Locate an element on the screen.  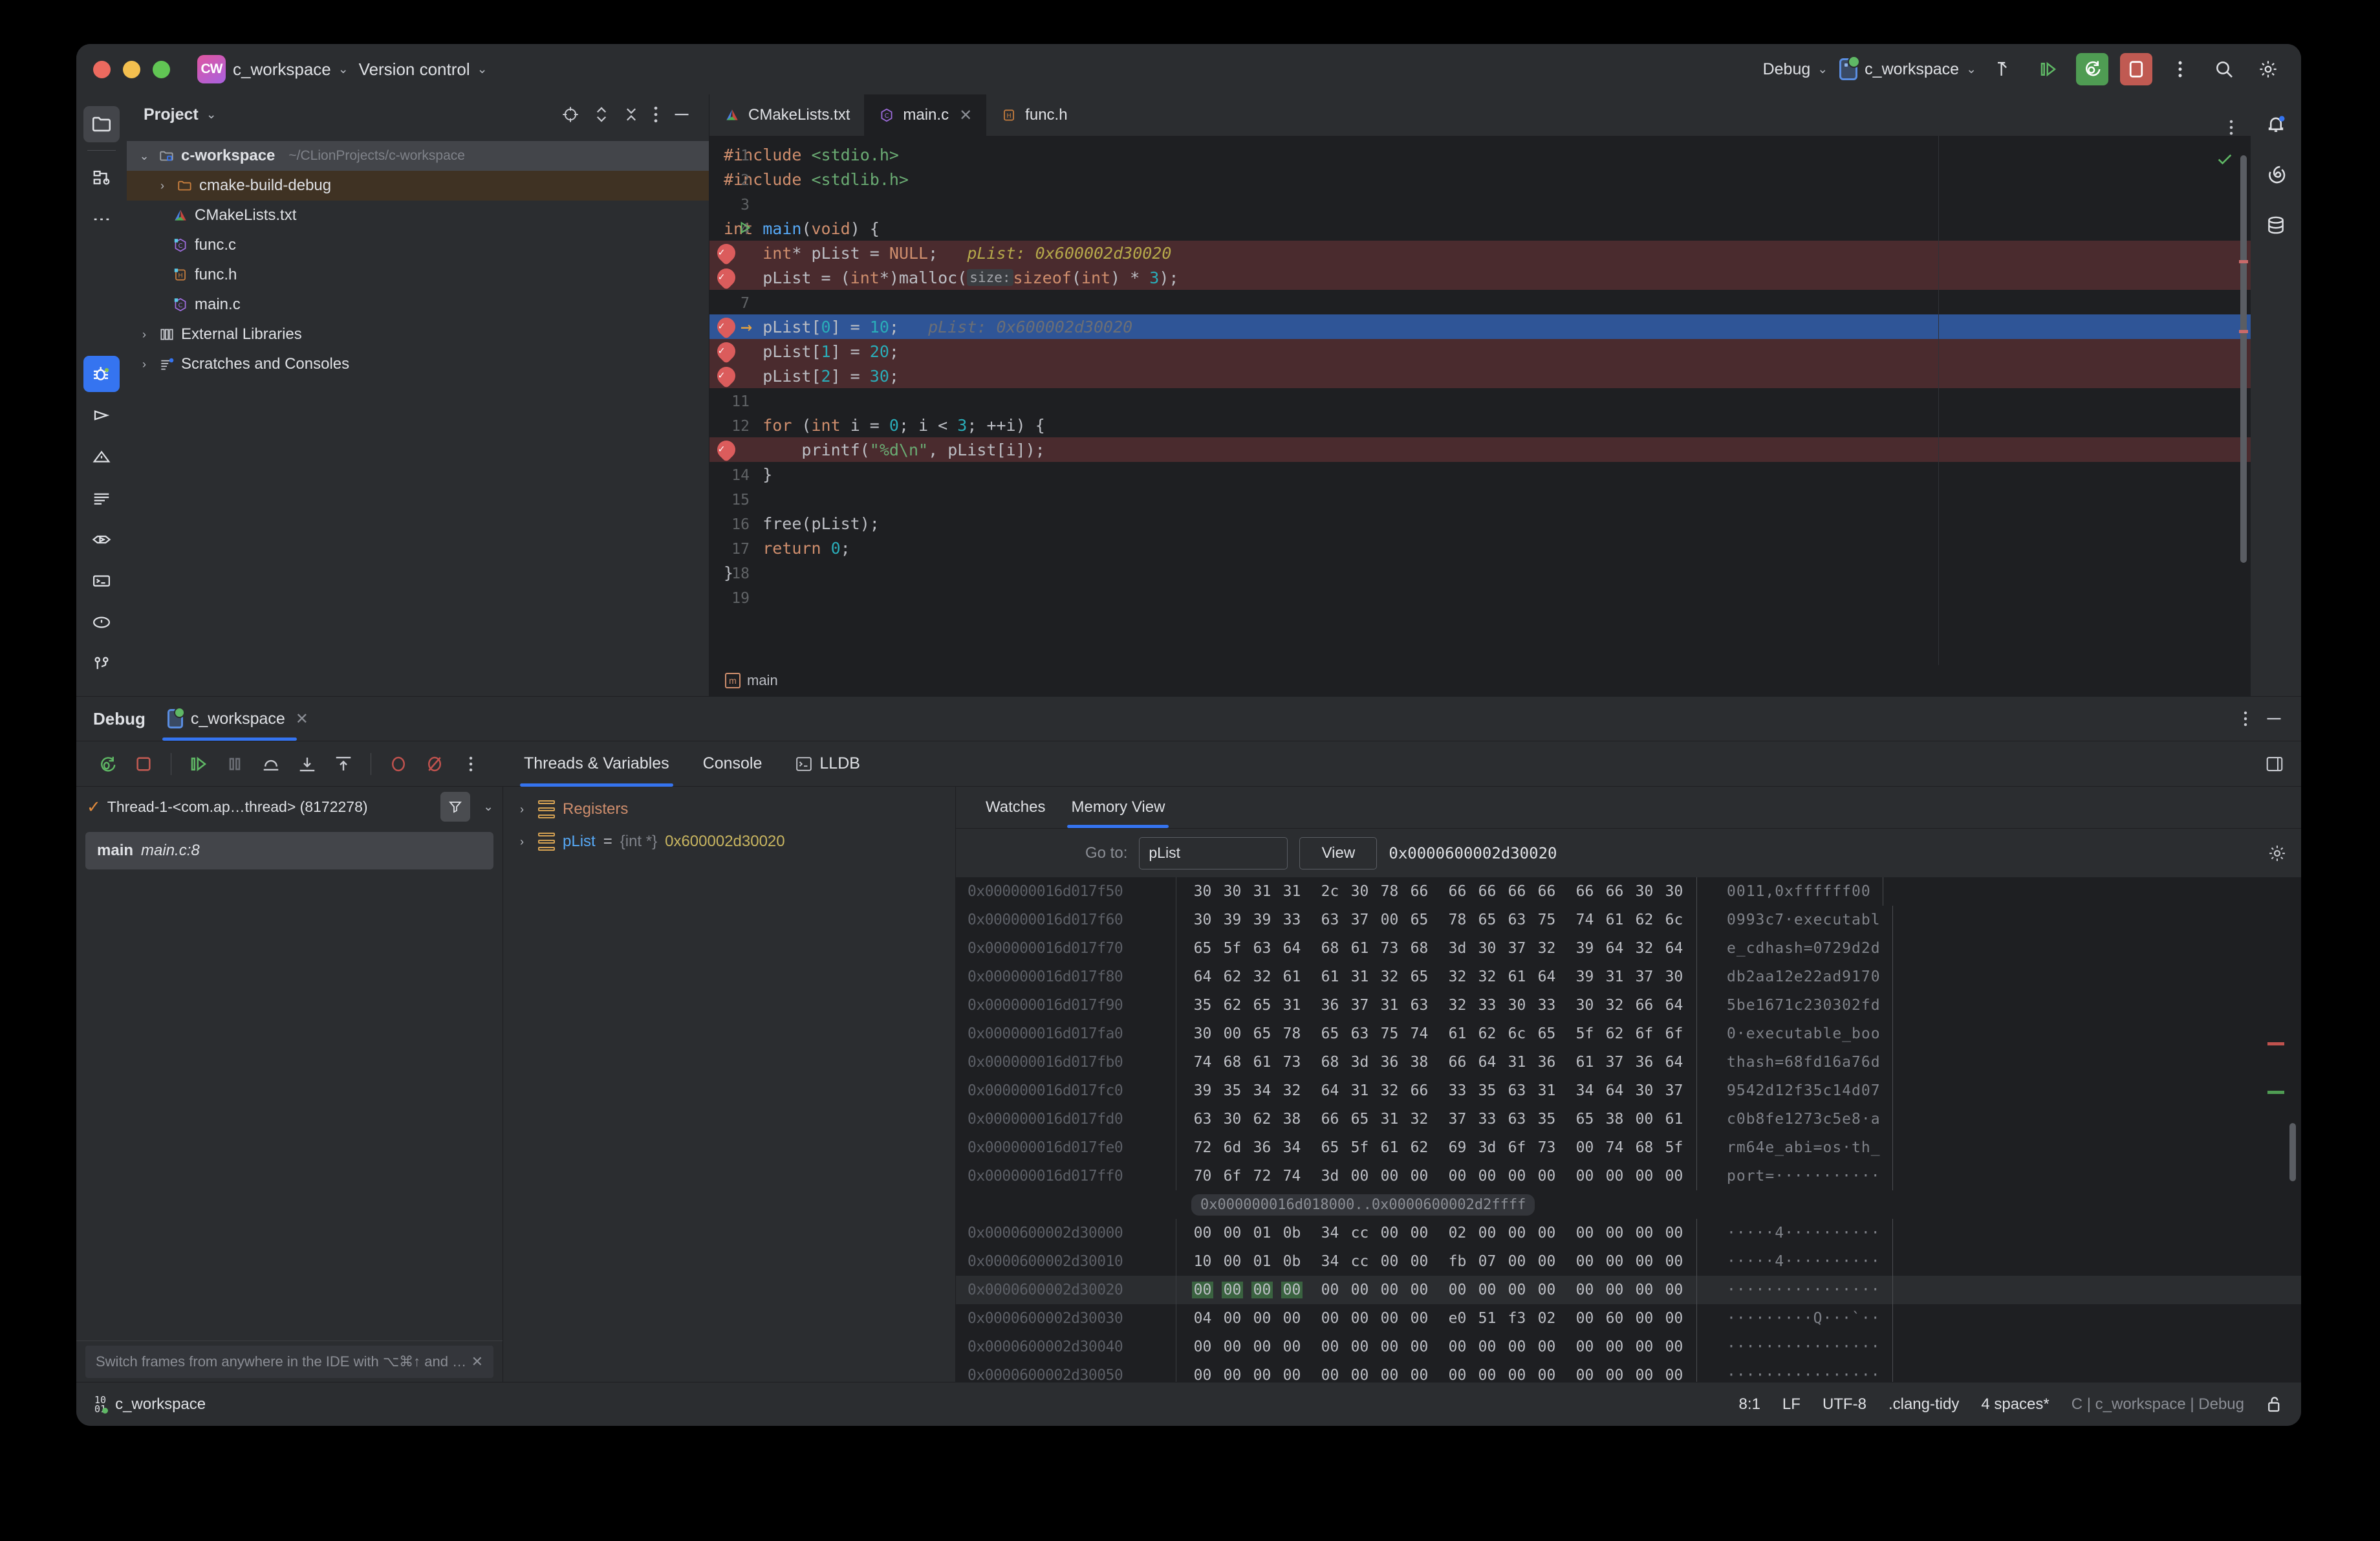
debug-options-icon is located at coordinates (2245, 718).